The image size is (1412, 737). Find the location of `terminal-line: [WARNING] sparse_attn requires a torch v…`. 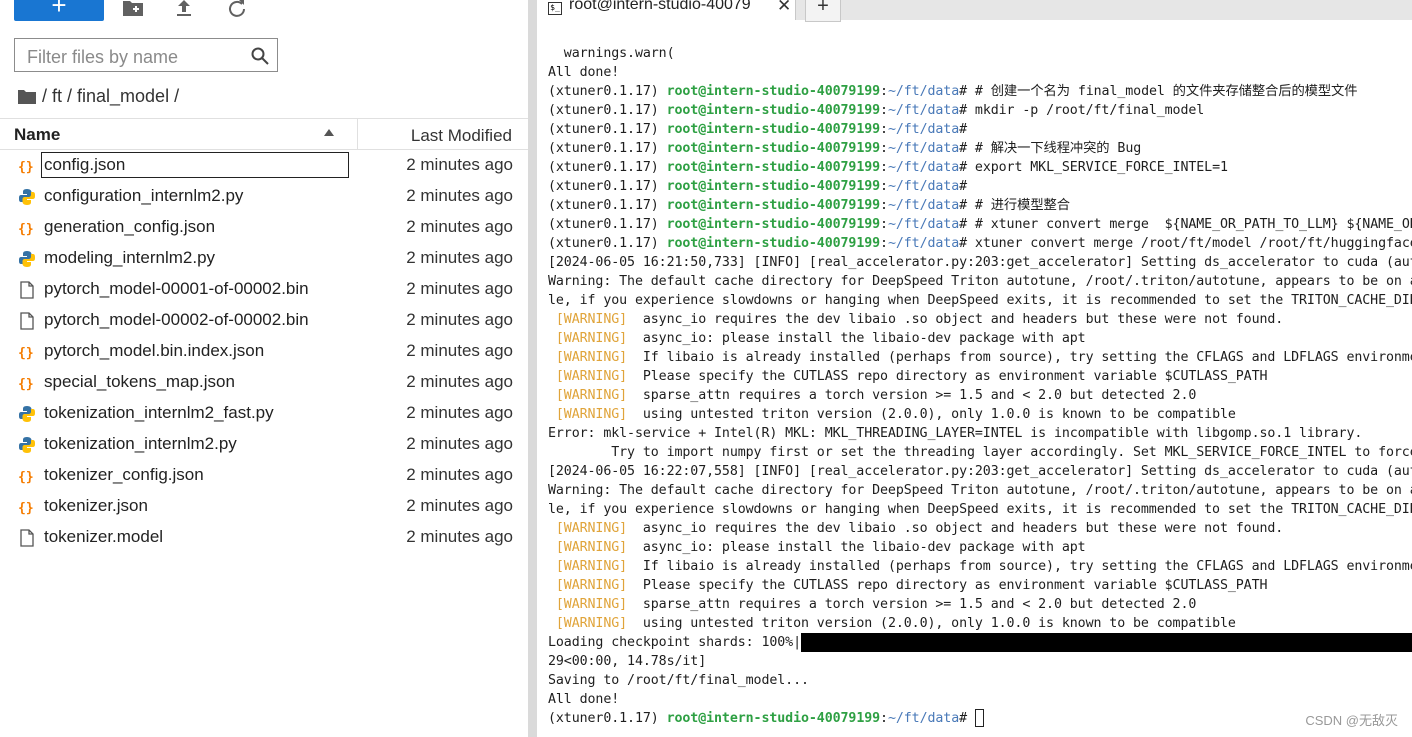

terminal-line: [WARNING] sparse_attn requires a torch v… is located at coordinates (980, 395).